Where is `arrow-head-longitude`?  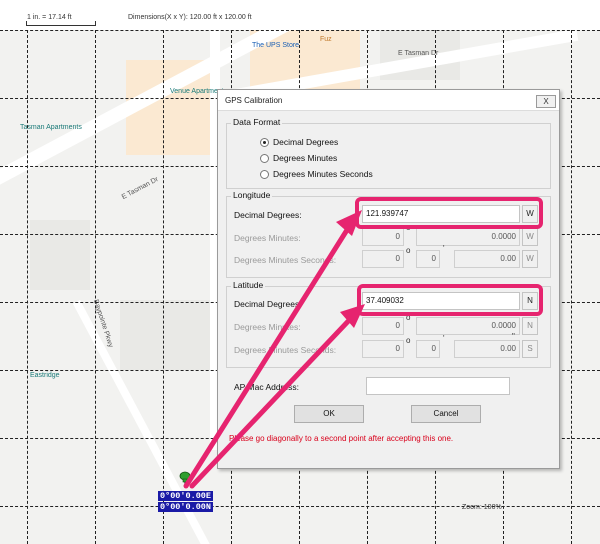 arrow-head-longitude is located at coordinates (349, 223).